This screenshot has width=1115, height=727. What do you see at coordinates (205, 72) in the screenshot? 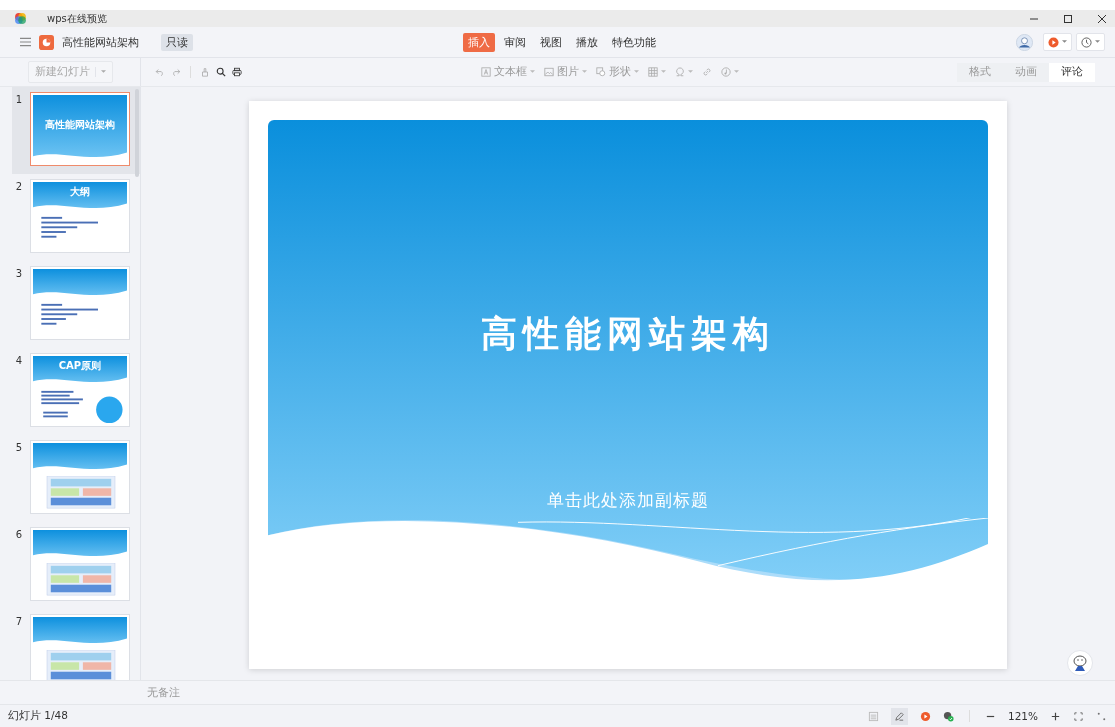
I see `format-painter-icon` at bounding box center [205, 72].